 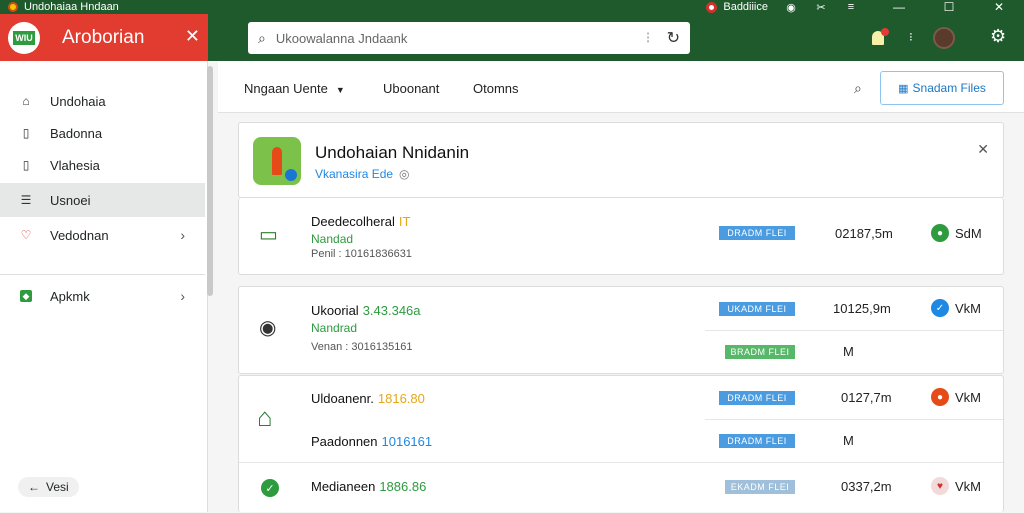 I want to click on tools-icon: ✂, so click(x=821, y=7).